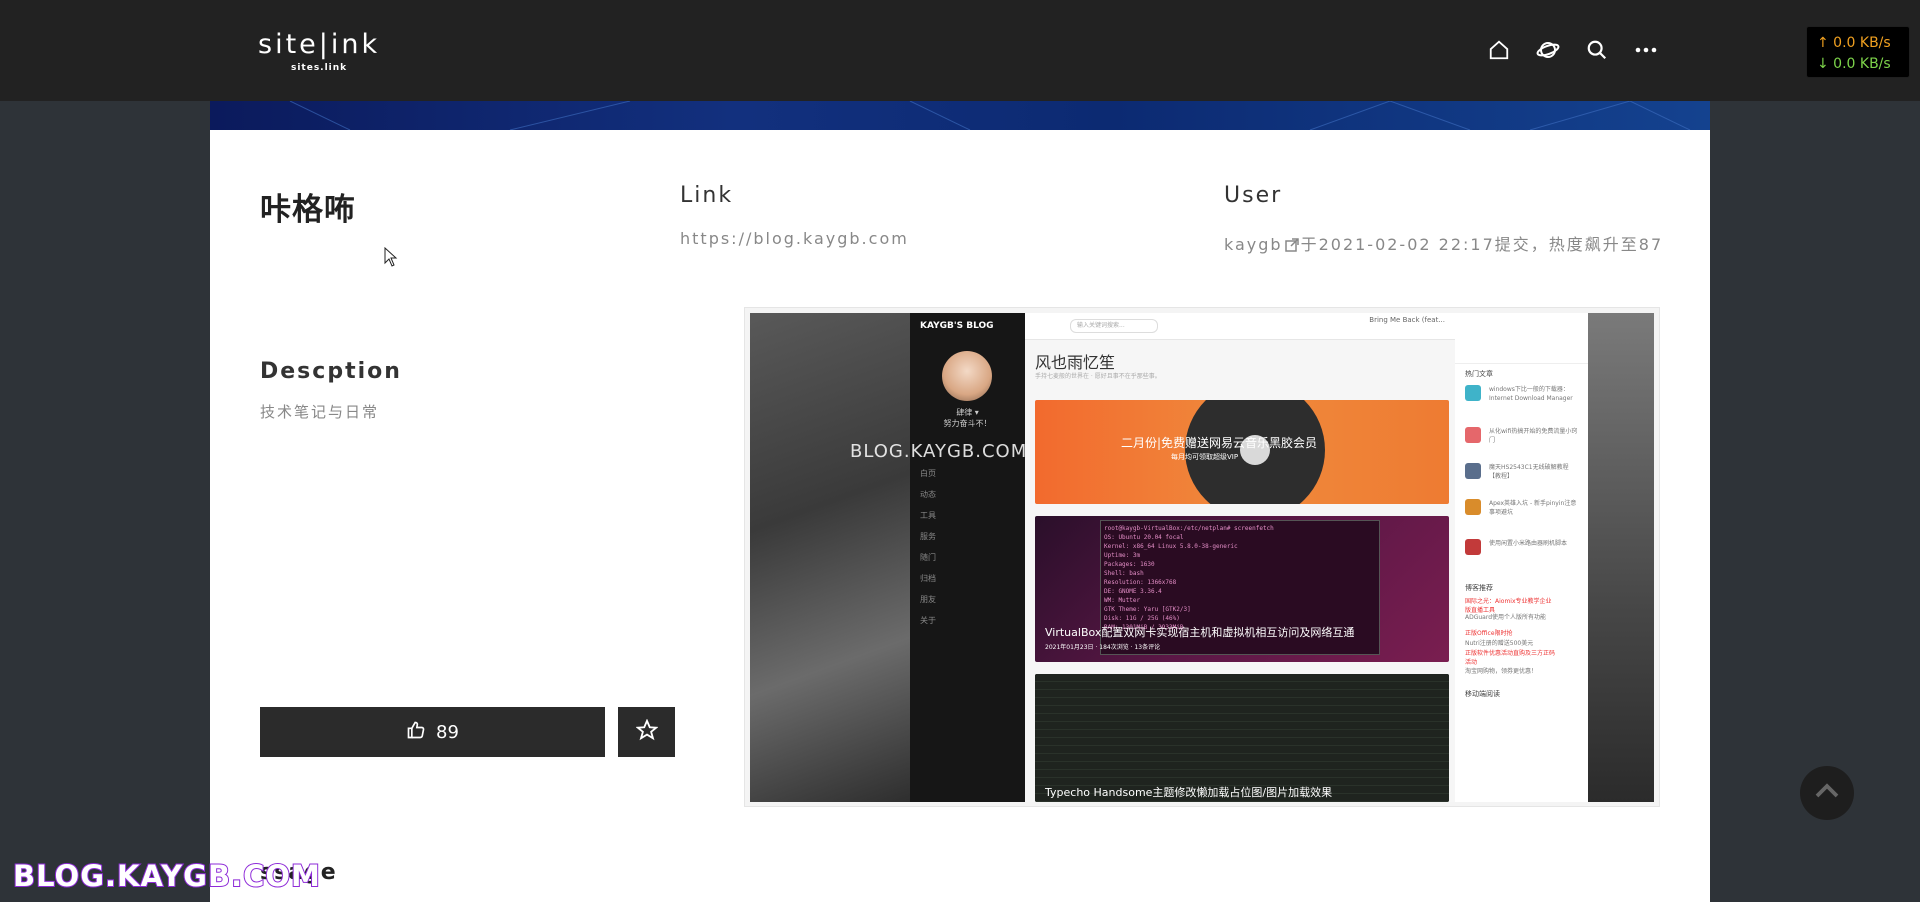 The height and width of the screenshot is (902, 1920). I want to click on preview-note: 正版Office限时抢, so click(1489, 633).